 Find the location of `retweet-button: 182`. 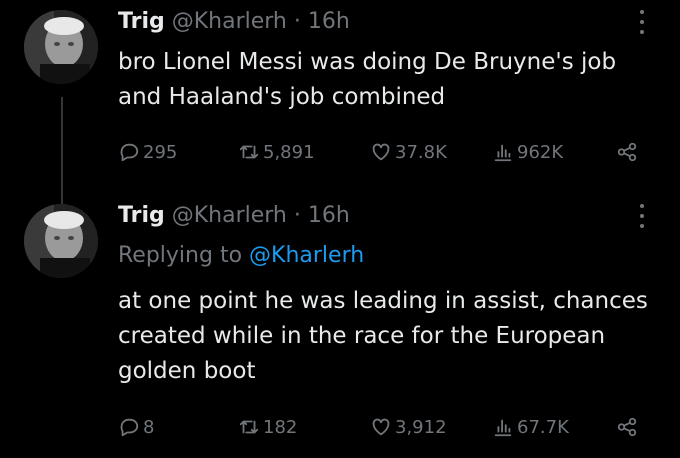

retweet-button: 182 is located at coordinates (267, 427).